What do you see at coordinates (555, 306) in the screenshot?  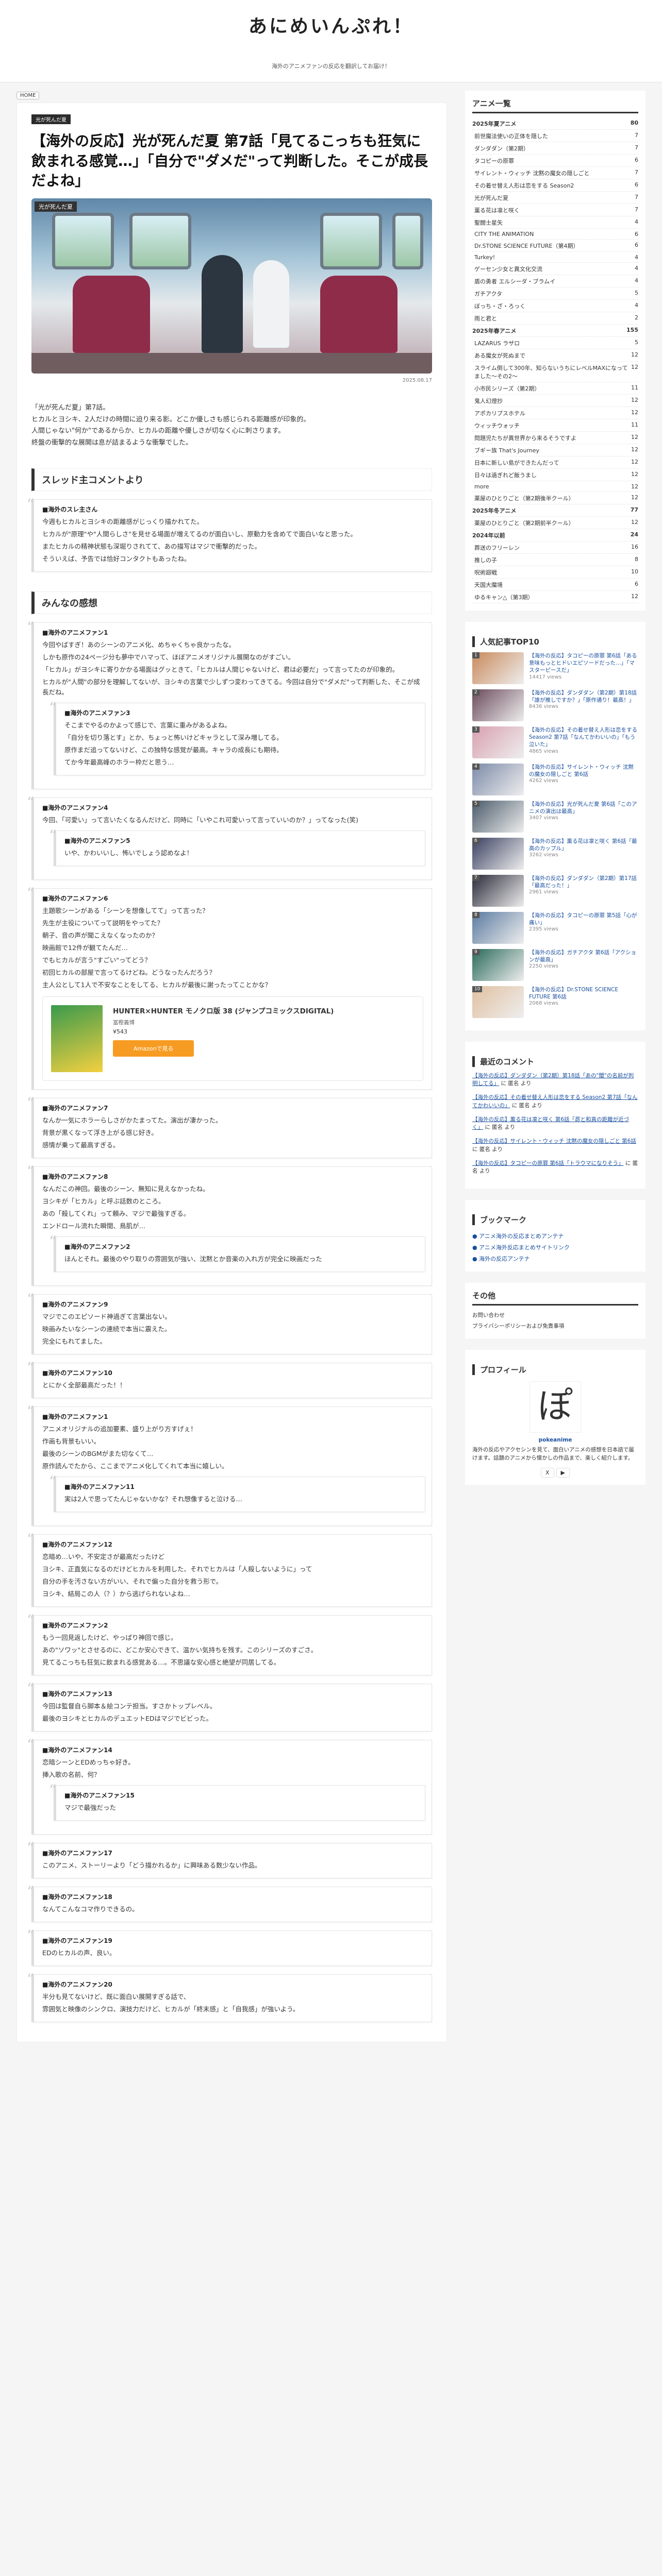 I see `archive-item: ぼっち・ざ・ろっく 4` at bounding box center [555, 306].